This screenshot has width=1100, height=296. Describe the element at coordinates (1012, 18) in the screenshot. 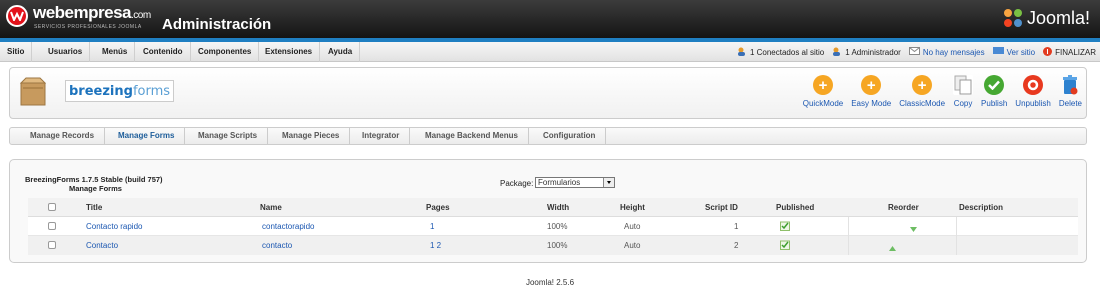

I see `joomla-logo-icon` at that location.